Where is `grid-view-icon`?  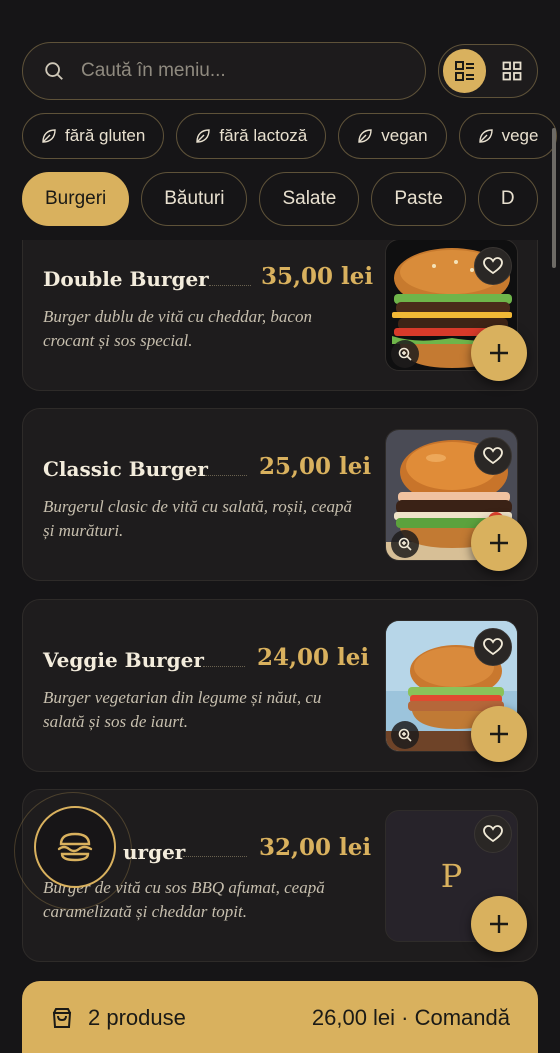 grid-view-icon is located at coordinates (511, 71).